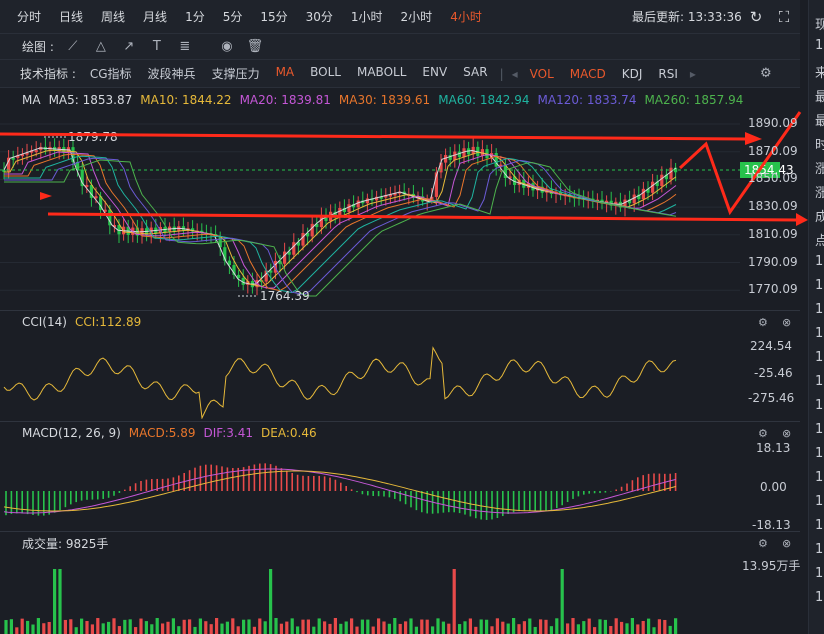  What do you see at coordinates (515, 74) in the screenshot?
I see `scroll-left-icon: ◂` at bounding box center [515, 74].